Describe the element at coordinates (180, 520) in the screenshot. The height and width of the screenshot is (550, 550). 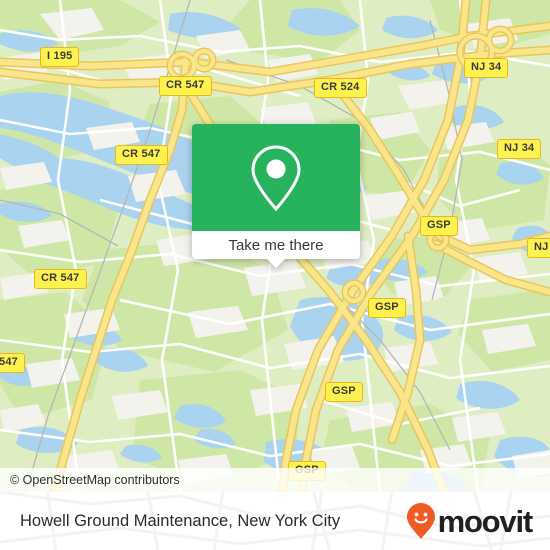
I see `place-title: Howell Ground Maintenance, New York City` at that location.